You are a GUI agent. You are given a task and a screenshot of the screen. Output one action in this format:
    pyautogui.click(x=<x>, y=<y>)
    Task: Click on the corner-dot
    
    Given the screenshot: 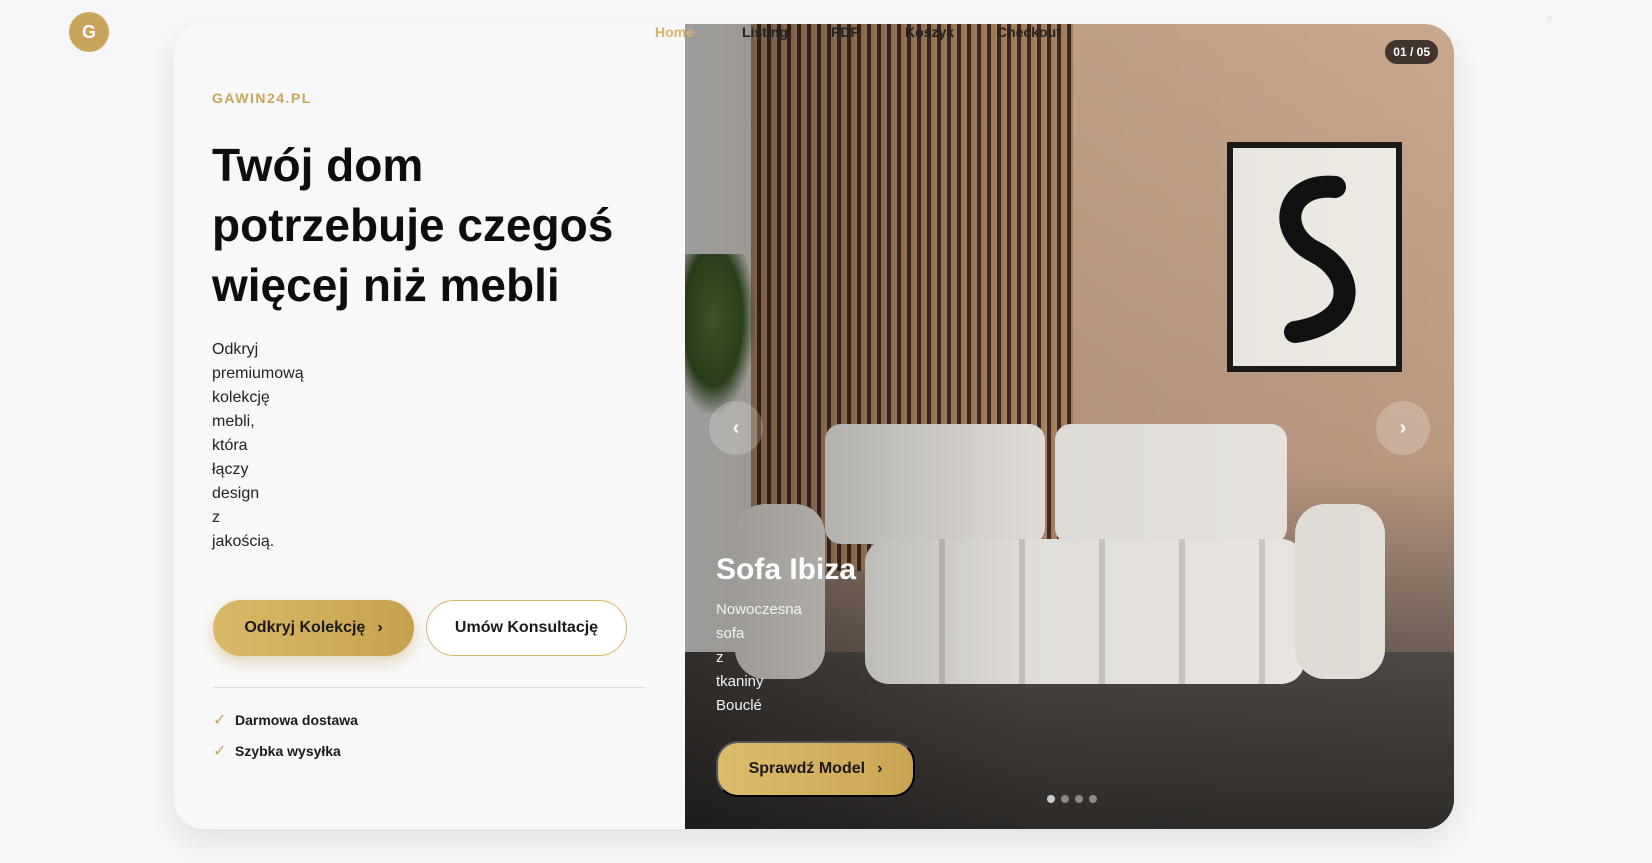 What is the action you would take?
    pyautogui.click(x=1549, y=18)
    